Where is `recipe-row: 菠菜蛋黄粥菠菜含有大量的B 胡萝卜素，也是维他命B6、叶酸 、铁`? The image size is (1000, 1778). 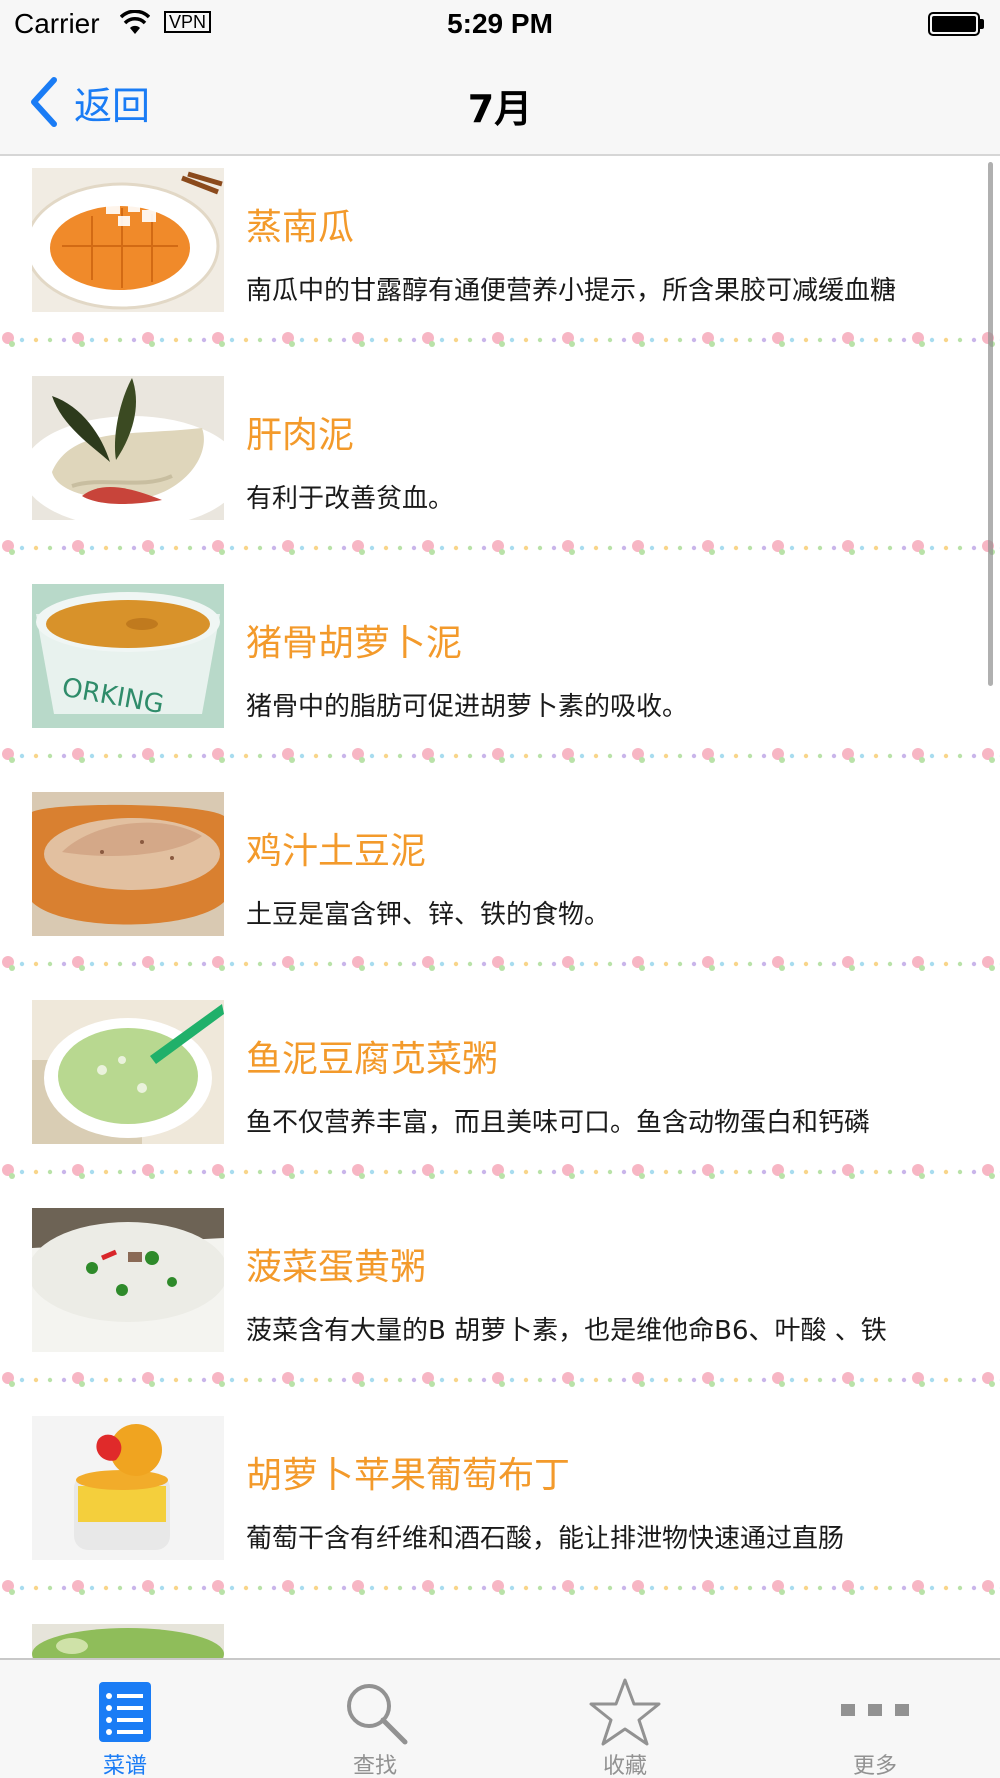 recipe-row: 菠菜蛋黄粥菠菜含有大量的B 胡萝卜素，也是维他命B6、叶酸 、铁 is located at coordinates (500, 1302).